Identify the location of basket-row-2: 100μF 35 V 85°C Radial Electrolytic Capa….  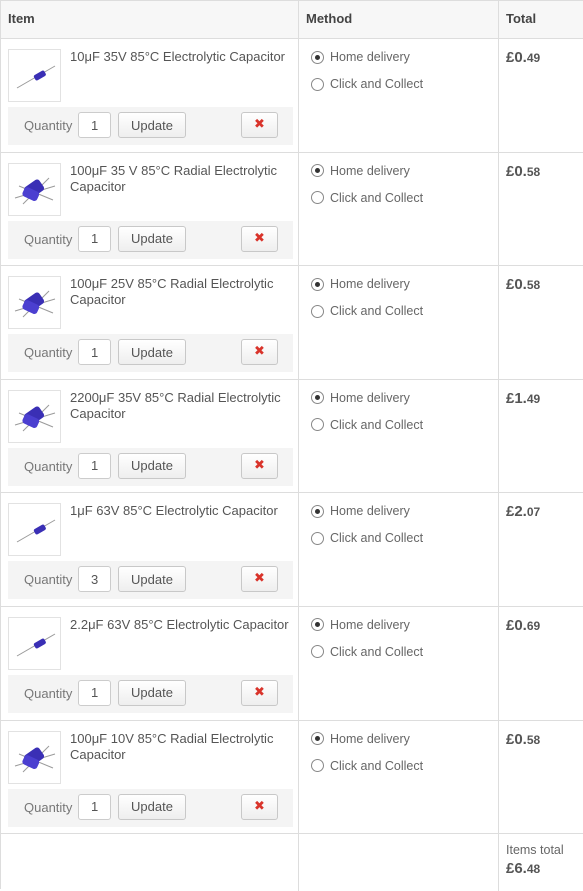
(292, 209).